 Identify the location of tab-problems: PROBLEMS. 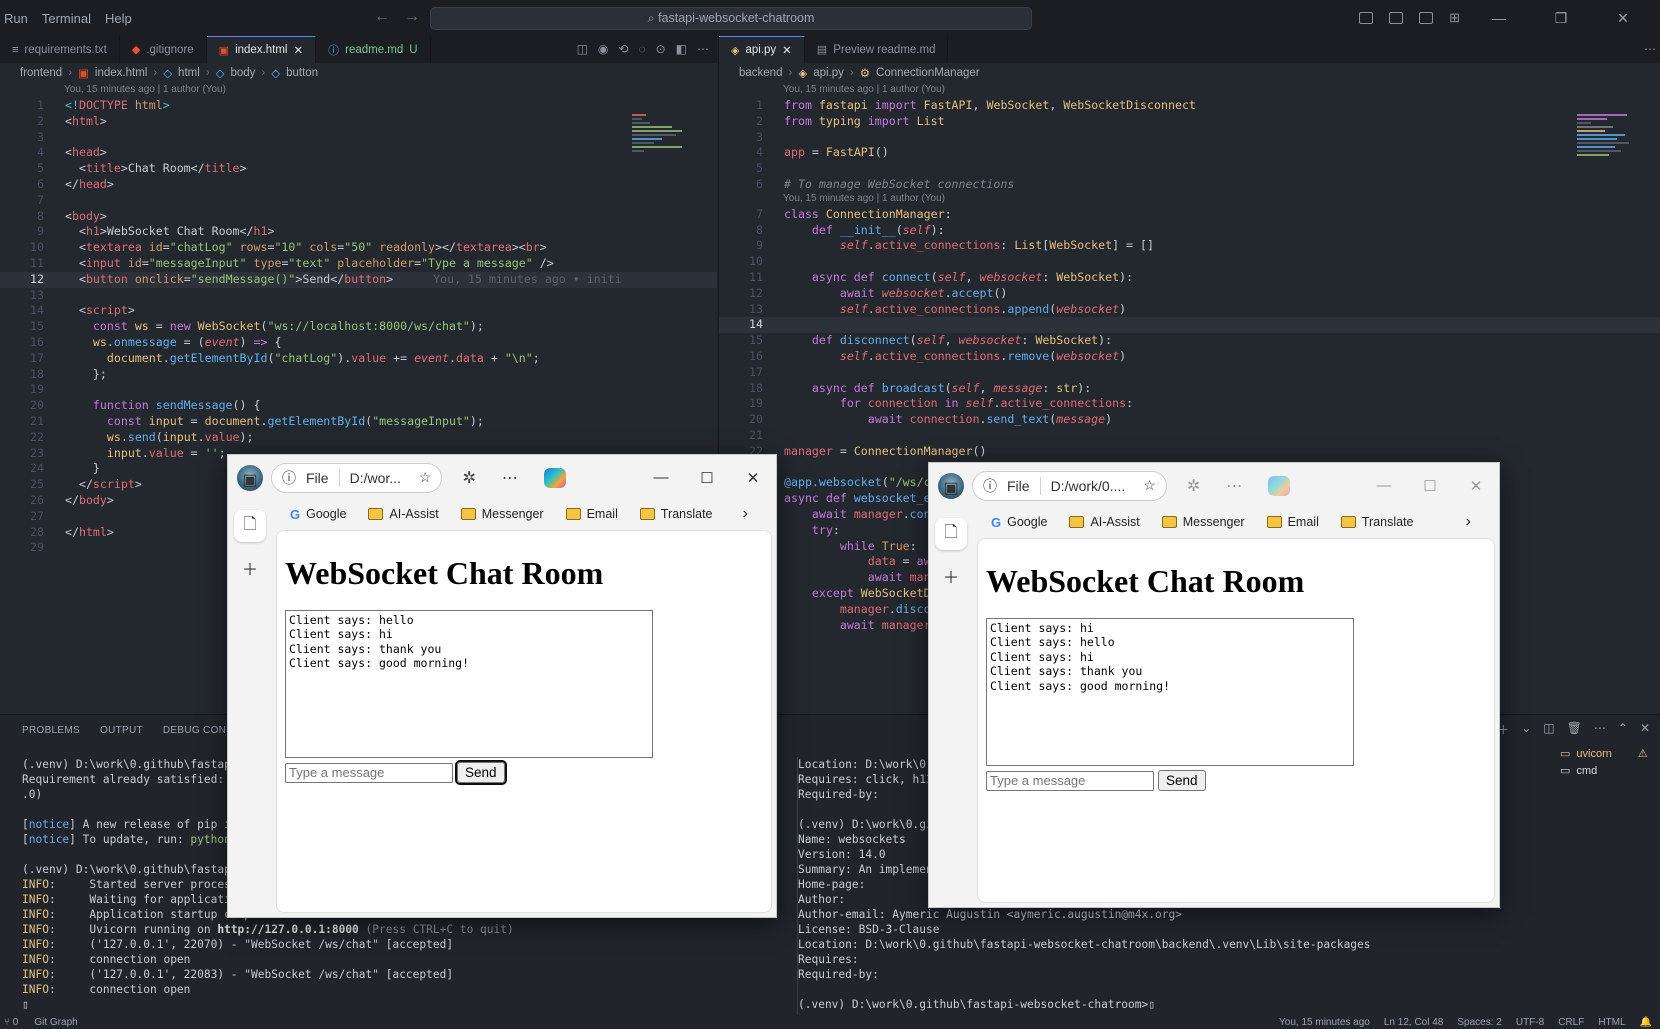
(51, 730).